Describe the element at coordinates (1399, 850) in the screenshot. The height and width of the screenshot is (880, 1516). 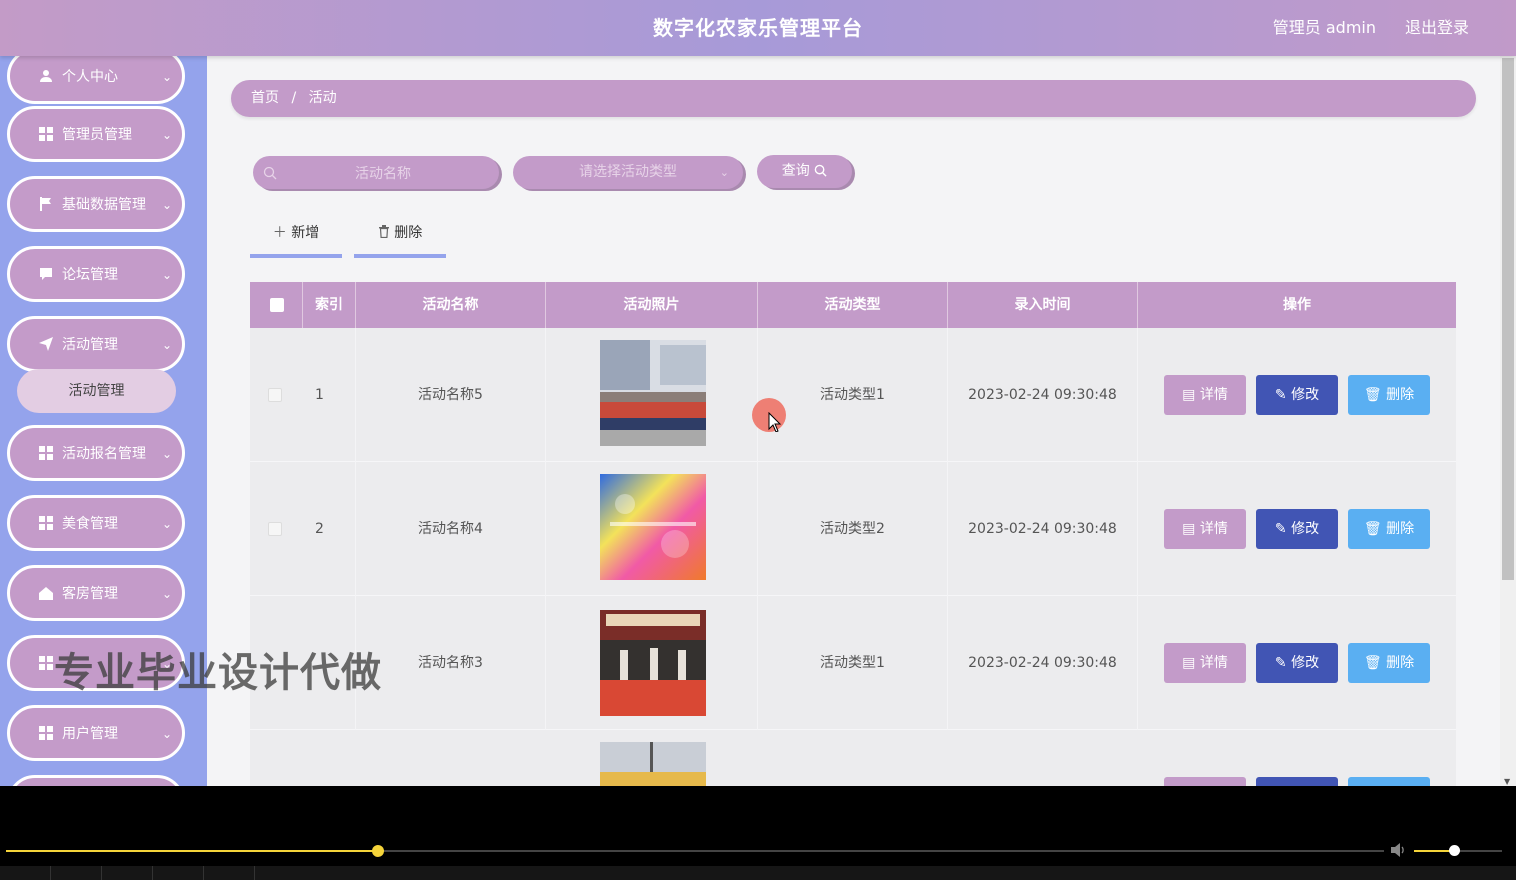
I see `volume-icon` at that location.